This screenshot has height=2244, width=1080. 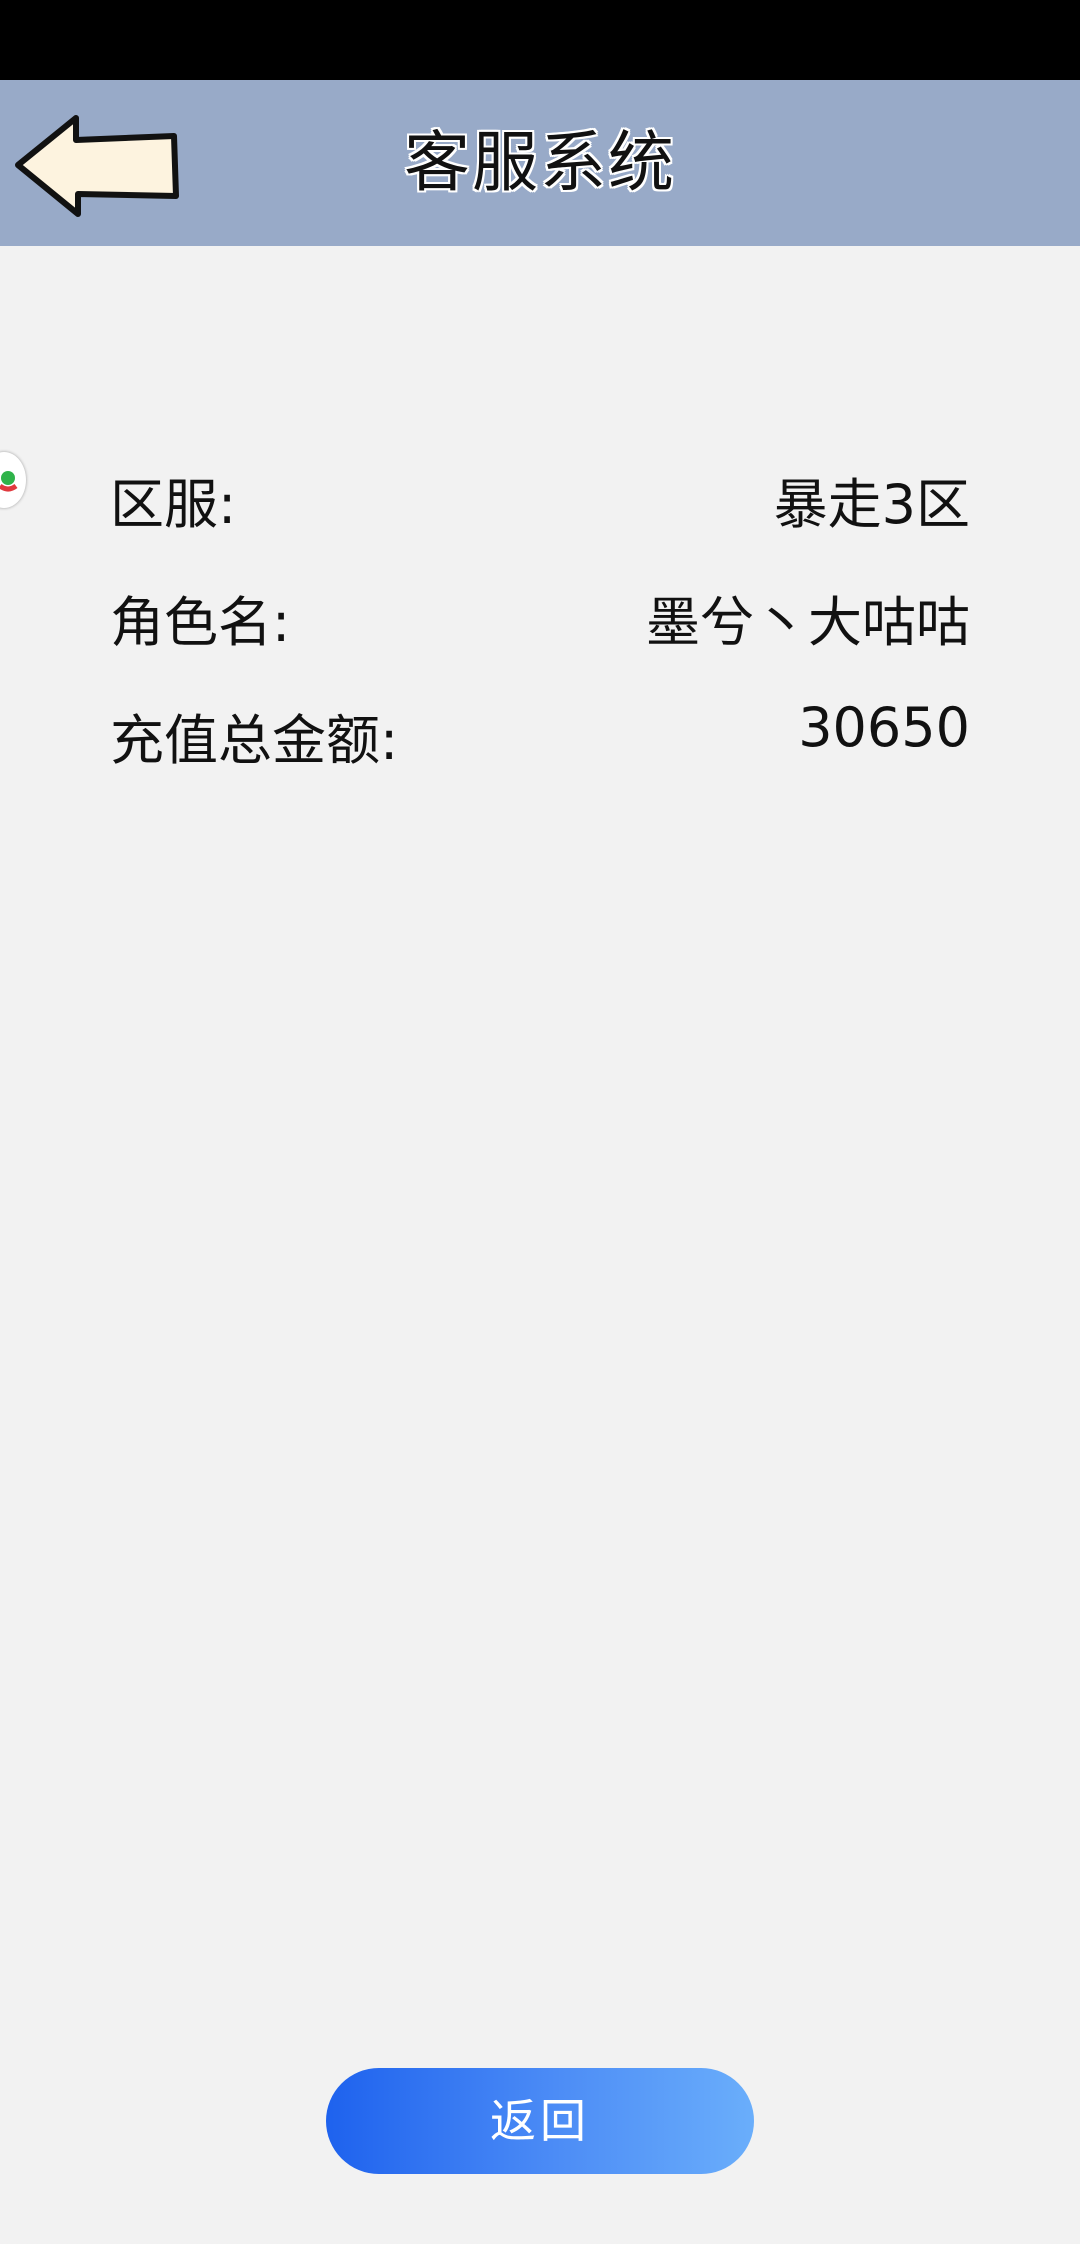 I want to click on floating-assistant-icon, so click(x=13, y=480).